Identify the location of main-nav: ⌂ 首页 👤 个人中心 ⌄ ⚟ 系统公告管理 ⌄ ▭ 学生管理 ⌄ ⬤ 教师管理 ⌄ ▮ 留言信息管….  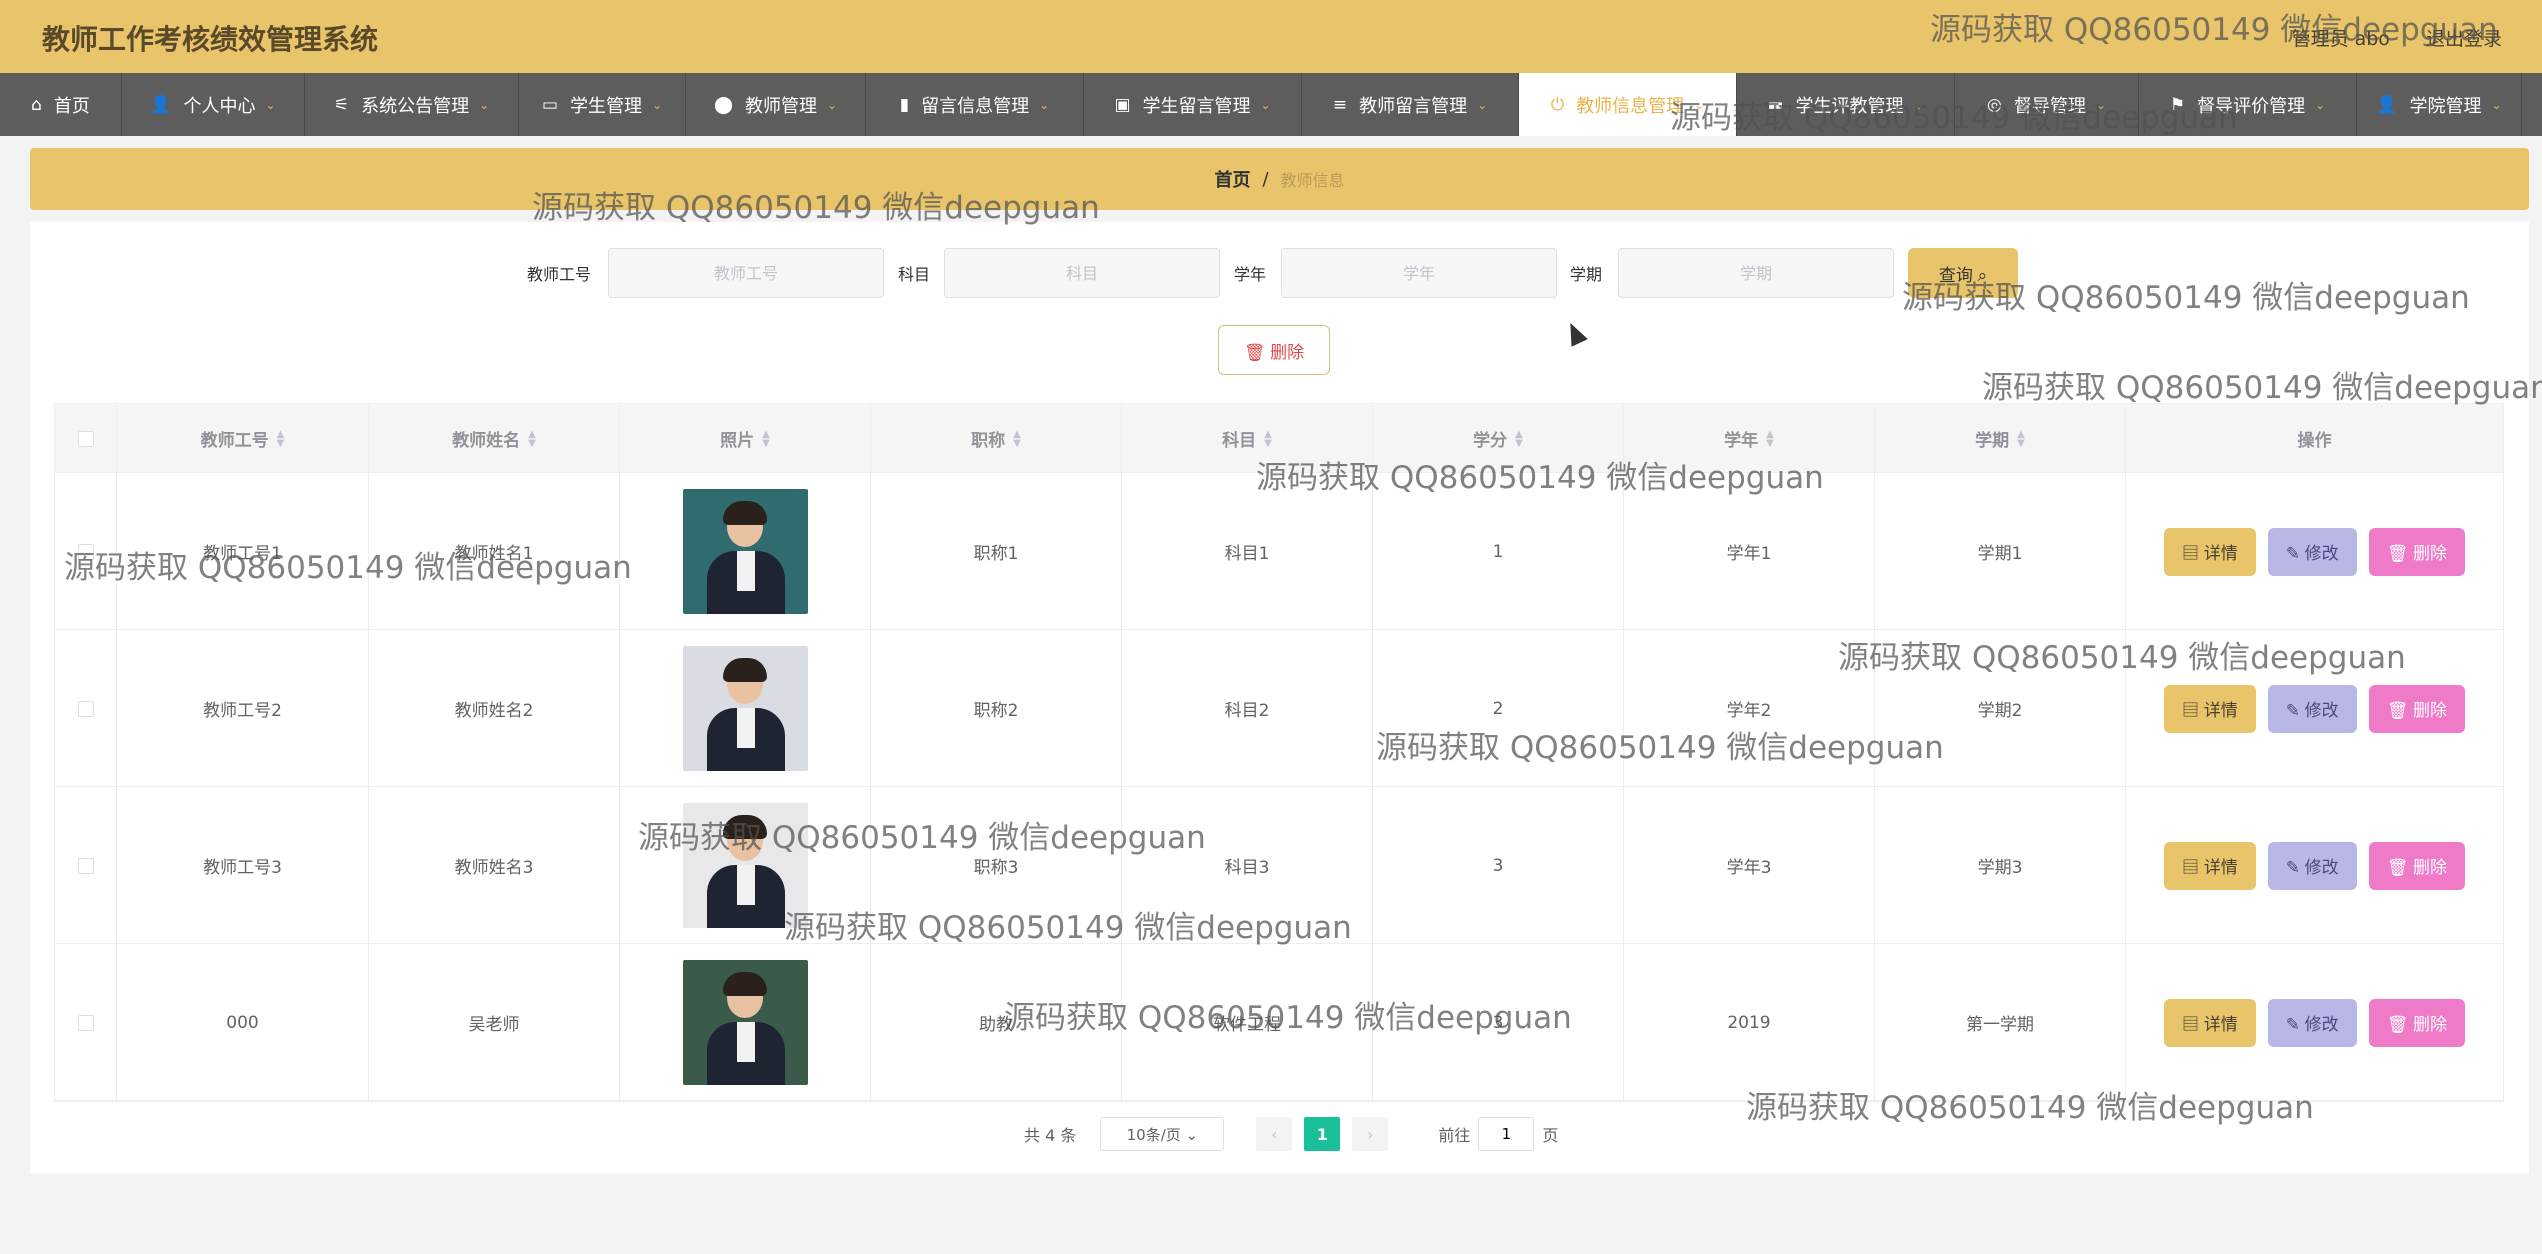
(1271, 104).